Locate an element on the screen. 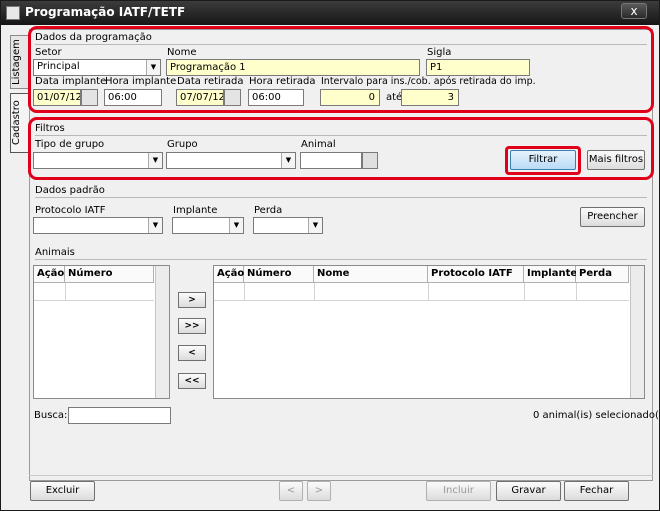 This screenshot has width=660, height=511. excluir-button: Excluir is located at coordinates (62, 491).